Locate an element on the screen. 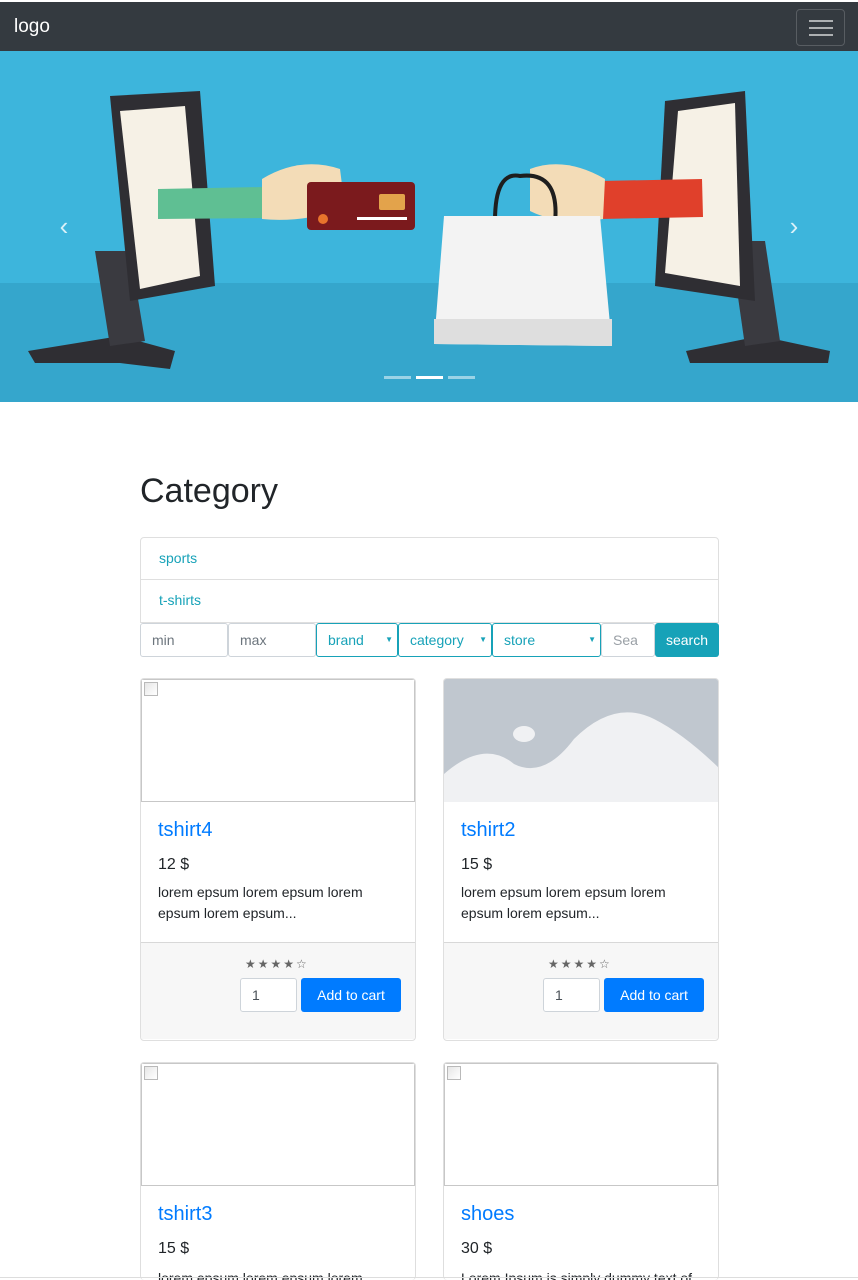 This screenshot has height=1280, width=858. category-select: category ▼ is located at coordinates (445, 640).